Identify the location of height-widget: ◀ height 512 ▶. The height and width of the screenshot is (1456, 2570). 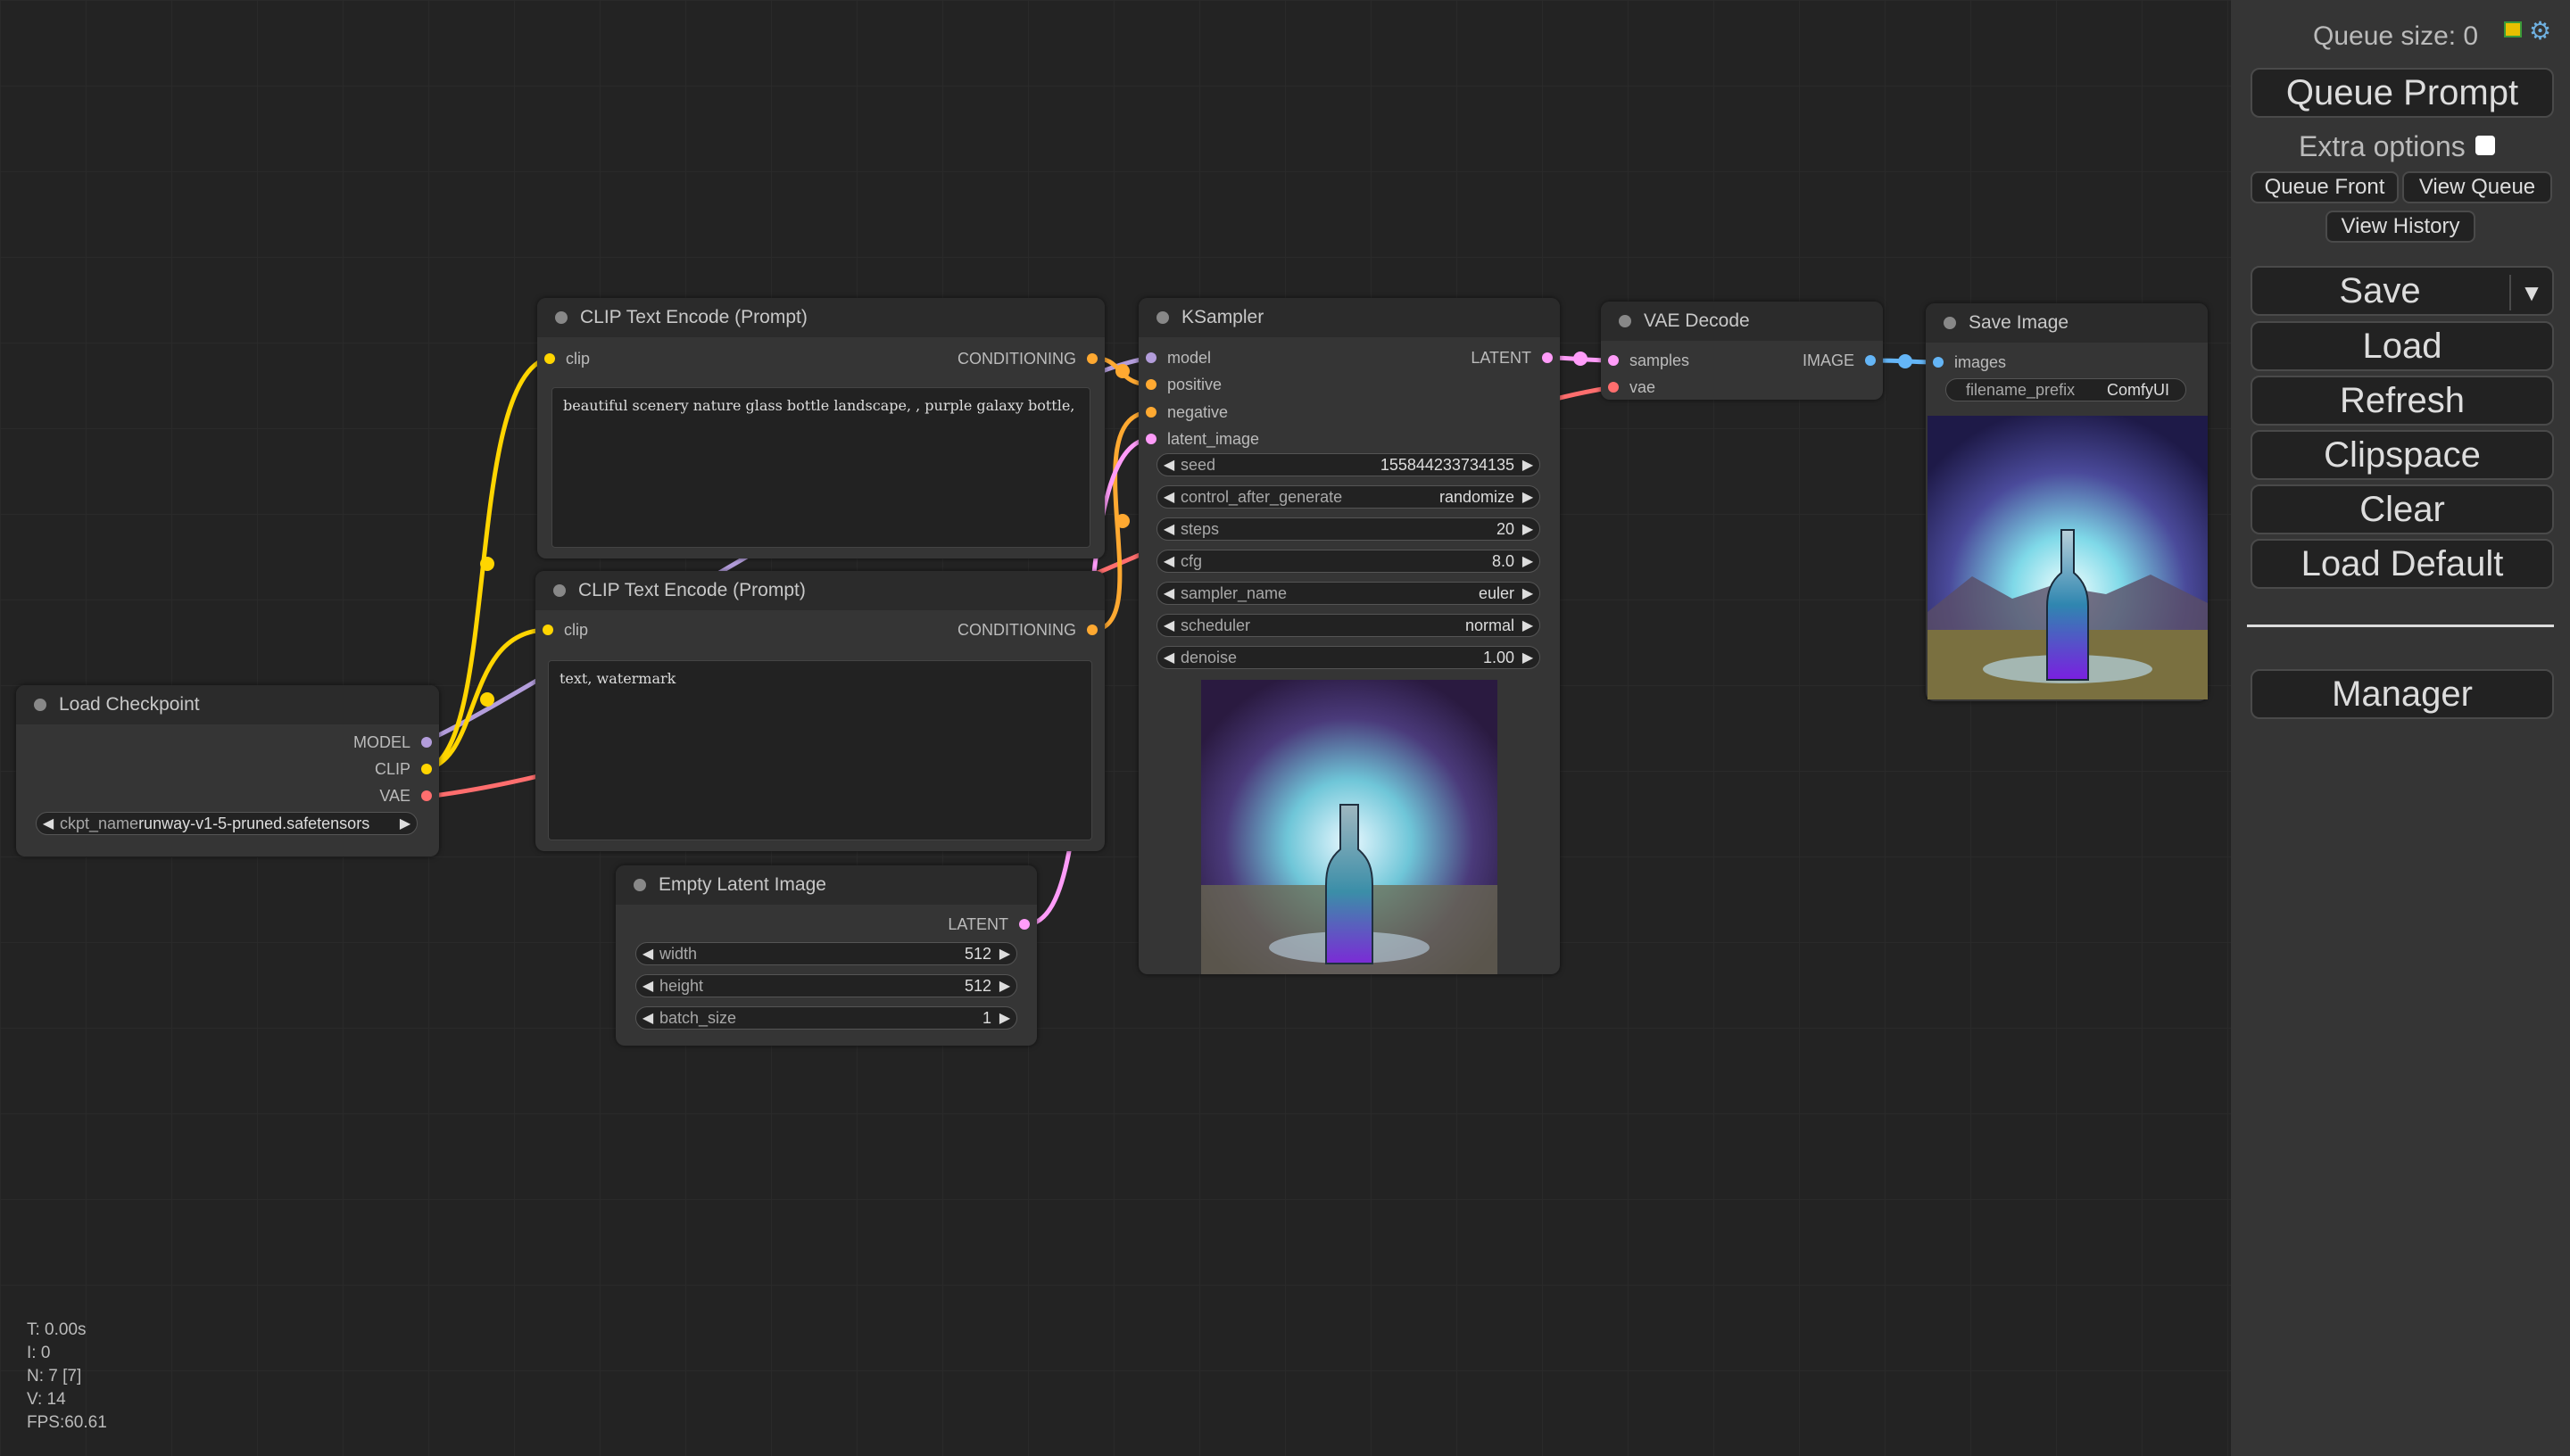
(826, 985).